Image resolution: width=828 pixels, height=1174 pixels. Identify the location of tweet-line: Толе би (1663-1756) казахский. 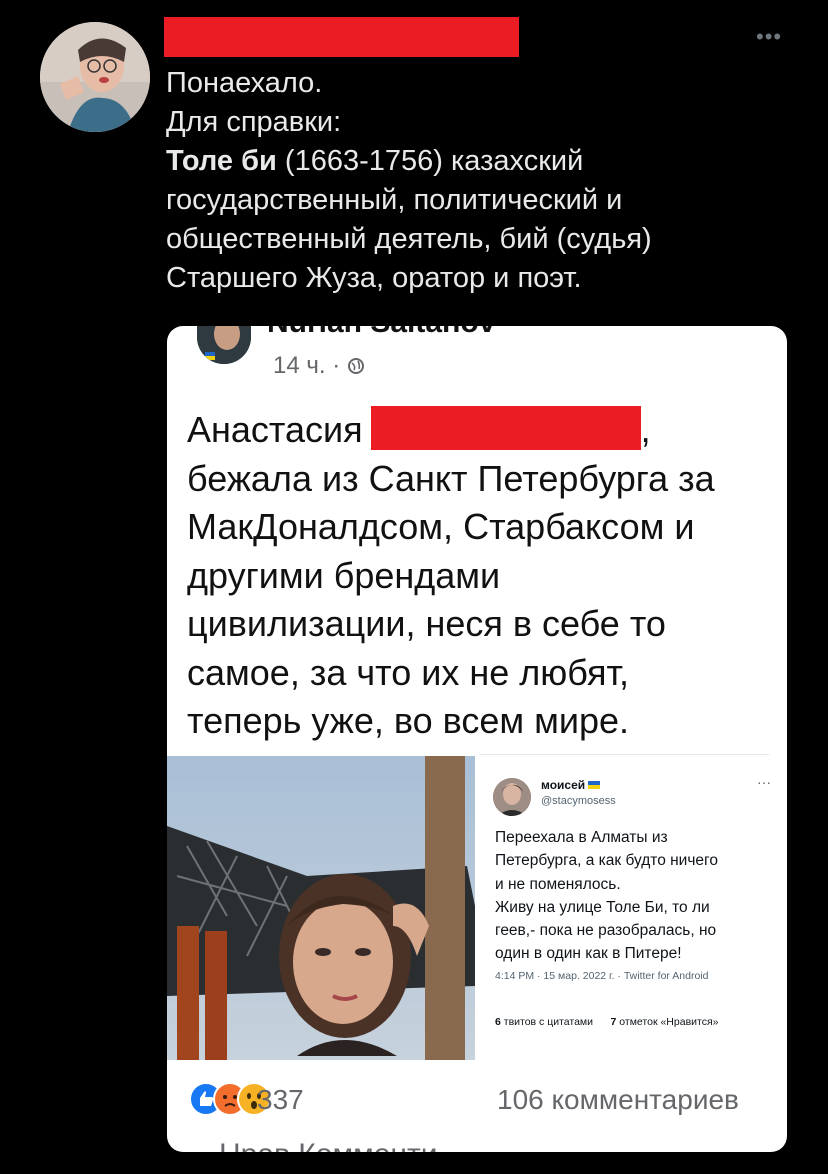
(486, 161).